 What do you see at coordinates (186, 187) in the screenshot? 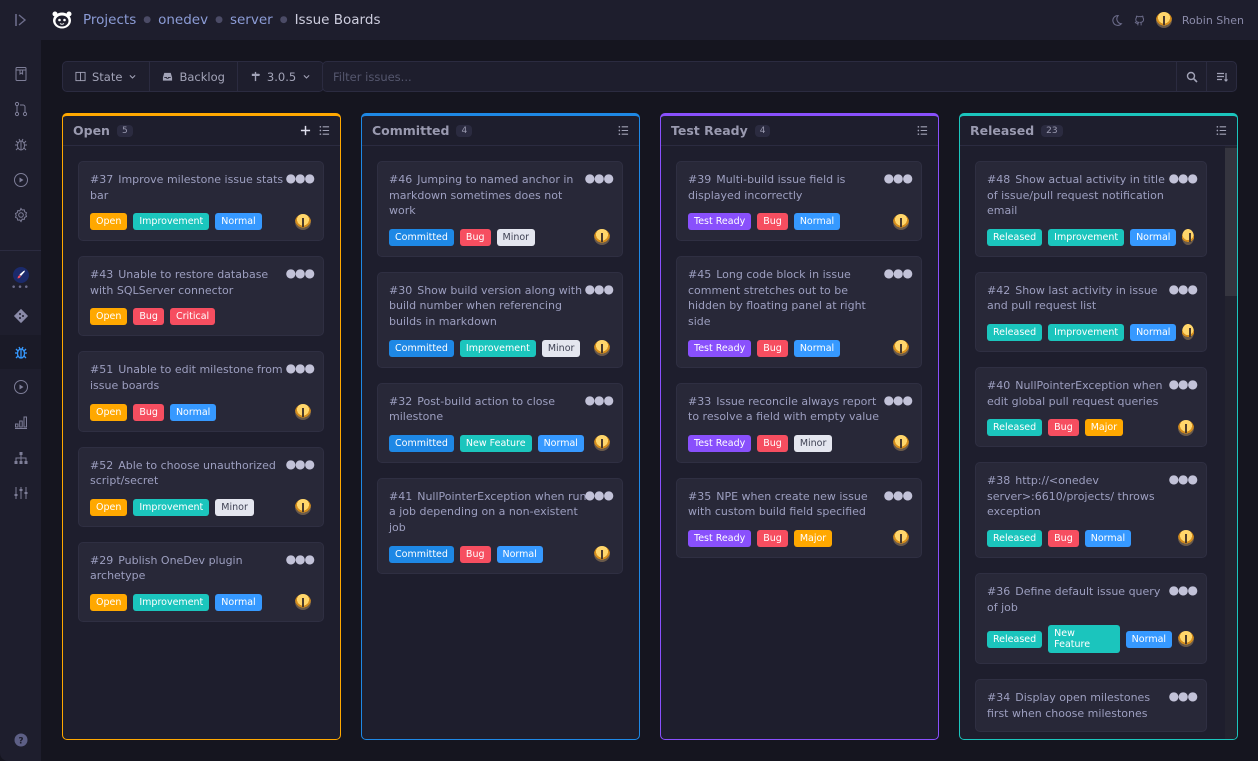
I see `issue-summary: Improve milestone issue stats bar` at bounding box center [186, 187].